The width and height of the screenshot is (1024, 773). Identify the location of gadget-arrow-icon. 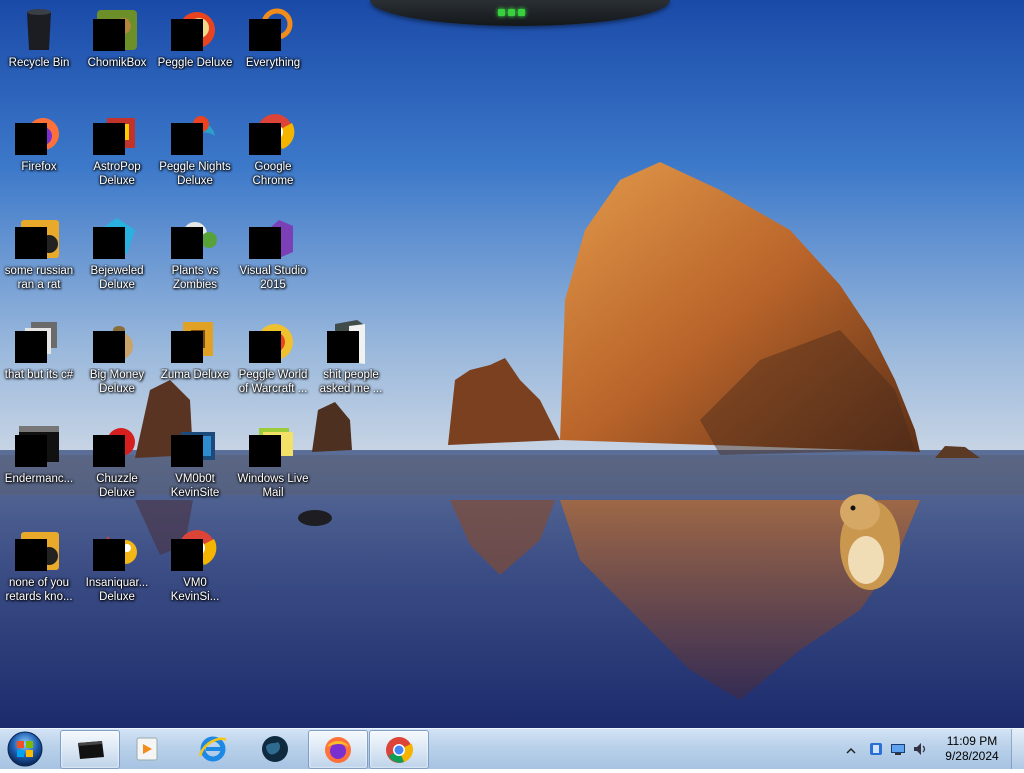
(511, 12).